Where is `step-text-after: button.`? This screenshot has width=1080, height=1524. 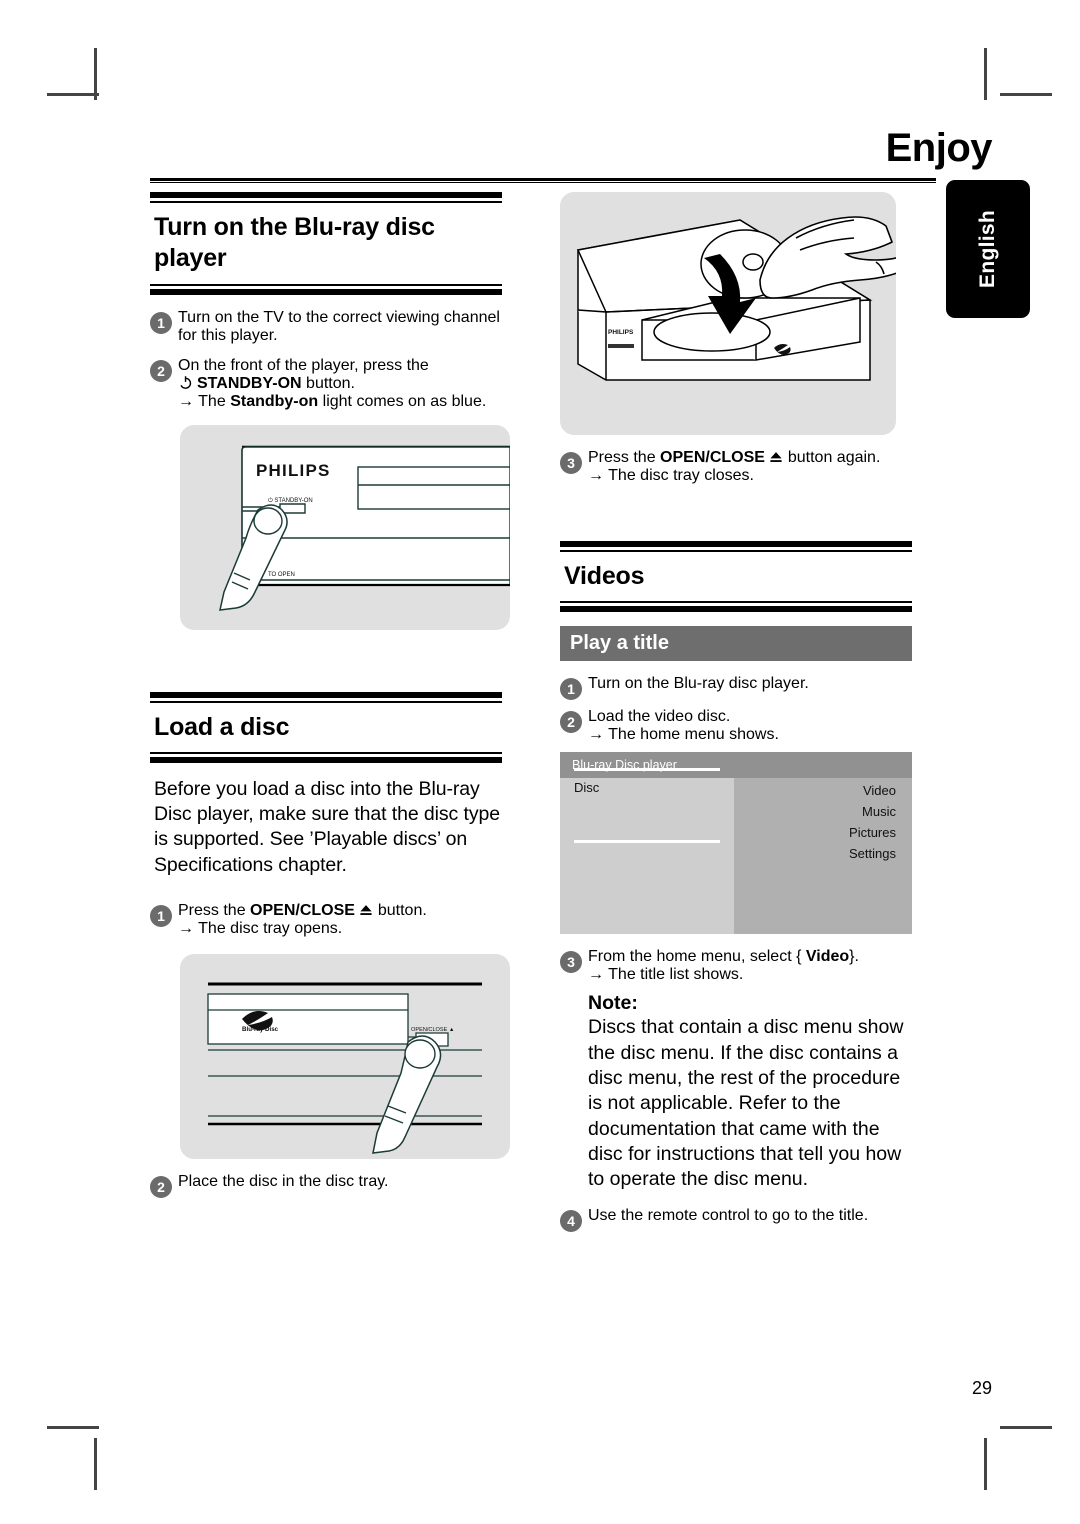 step-text-after: button. is located at coordinates (402, 911).